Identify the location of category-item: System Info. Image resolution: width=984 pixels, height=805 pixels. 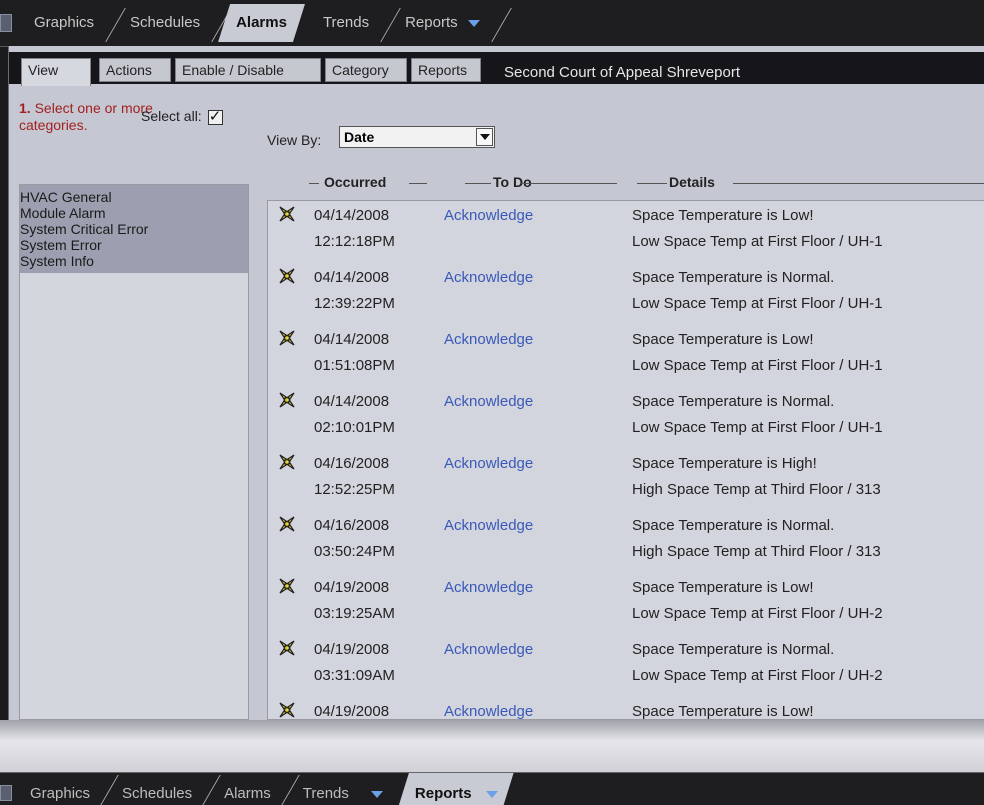
(134, 261).